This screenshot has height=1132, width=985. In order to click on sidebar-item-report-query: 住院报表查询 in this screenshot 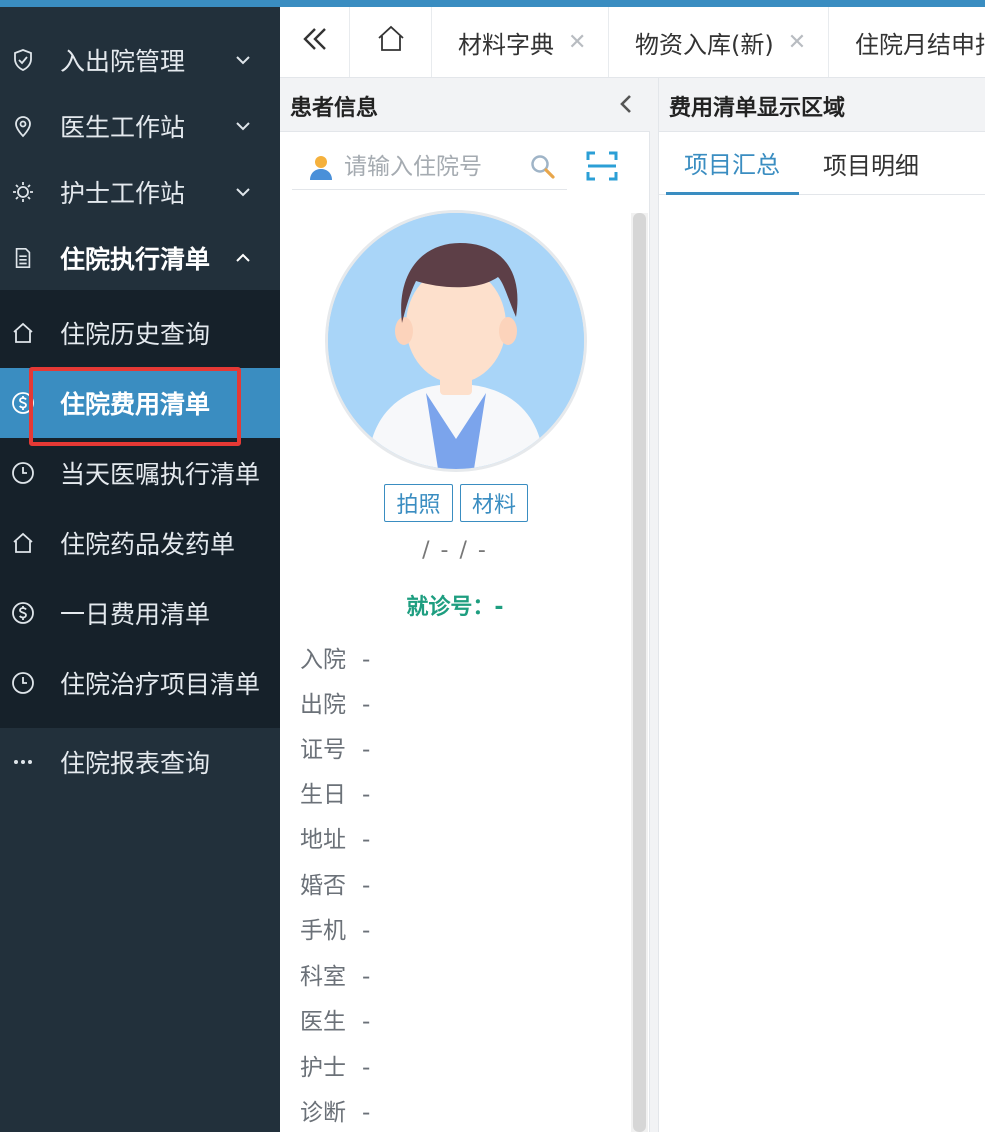, I will do `click(140, 762)`.